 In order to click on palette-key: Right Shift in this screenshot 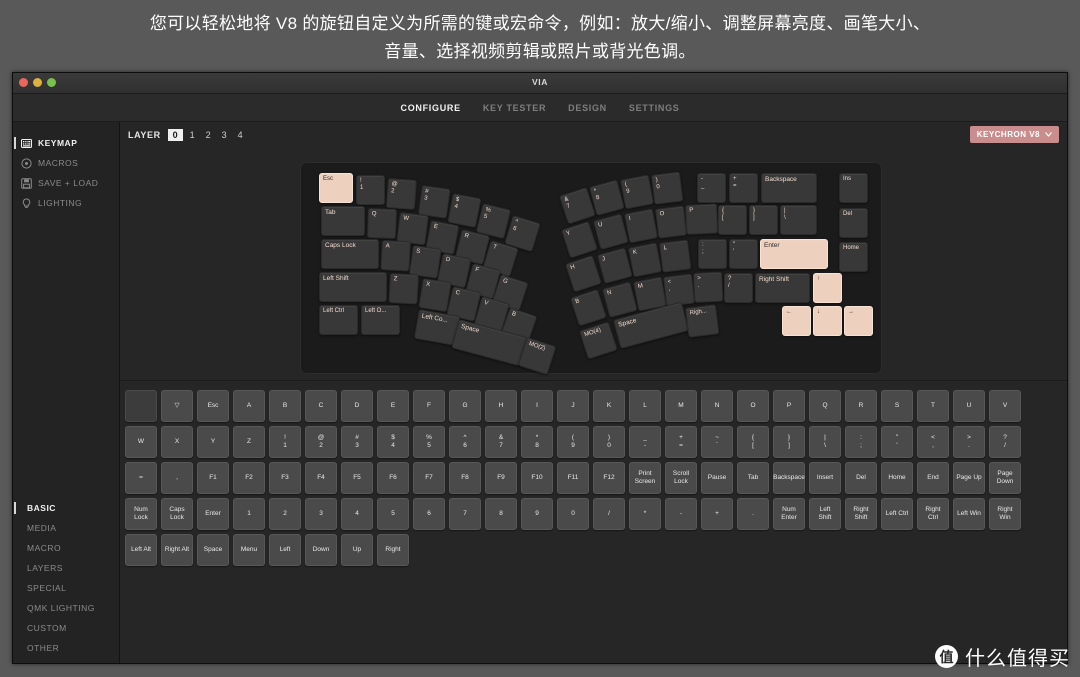, I will do `click(861, 514)`.